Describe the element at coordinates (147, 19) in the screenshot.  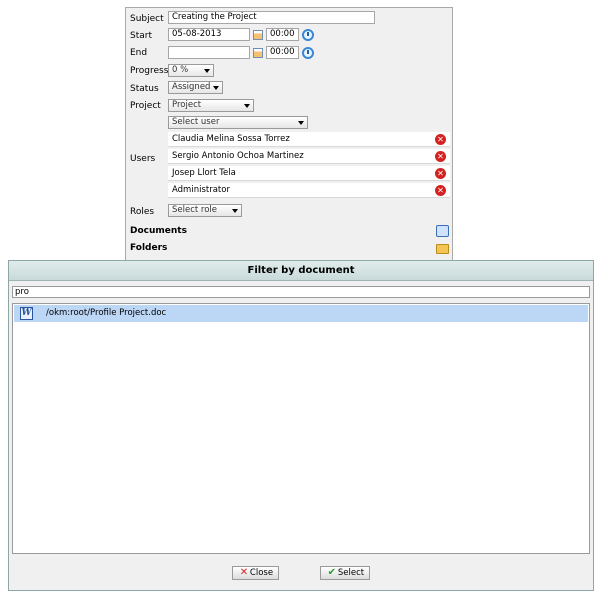
I see `subject-label: Subject` at that location.